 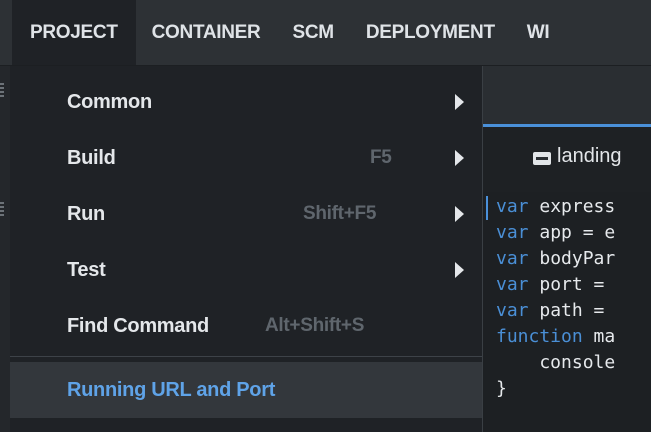 What do you see at coordinates (246, 270) in the screenshot?
I see `menu-item-test: Test` at bounding box center [246, 270].